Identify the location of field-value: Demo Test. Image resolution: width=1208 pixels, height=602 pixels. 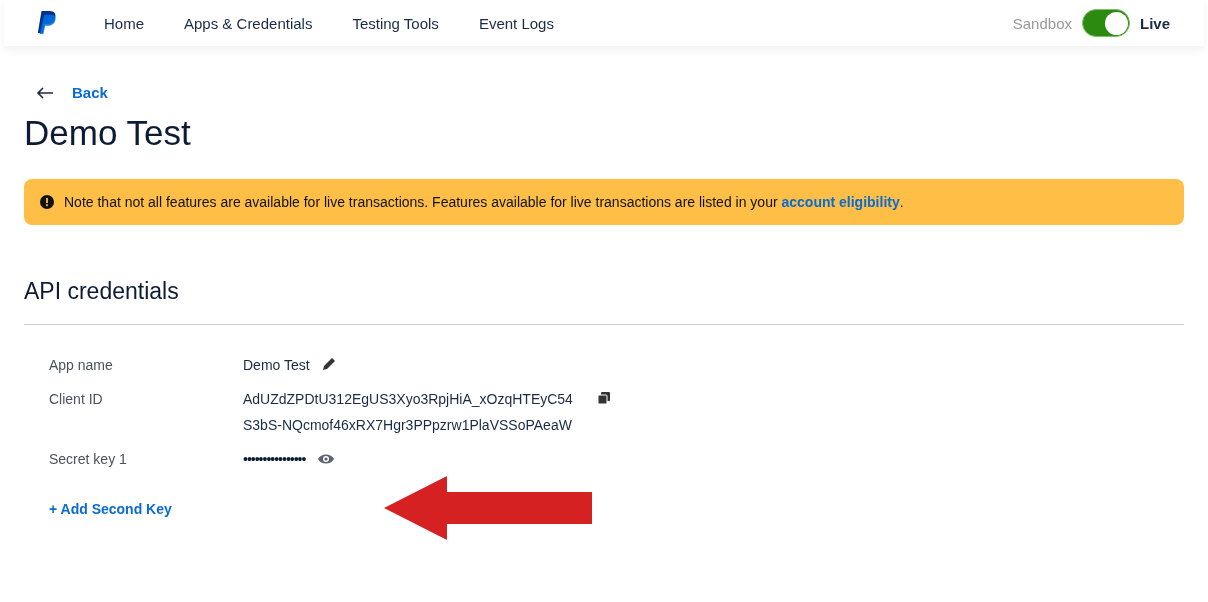
(276, 365).